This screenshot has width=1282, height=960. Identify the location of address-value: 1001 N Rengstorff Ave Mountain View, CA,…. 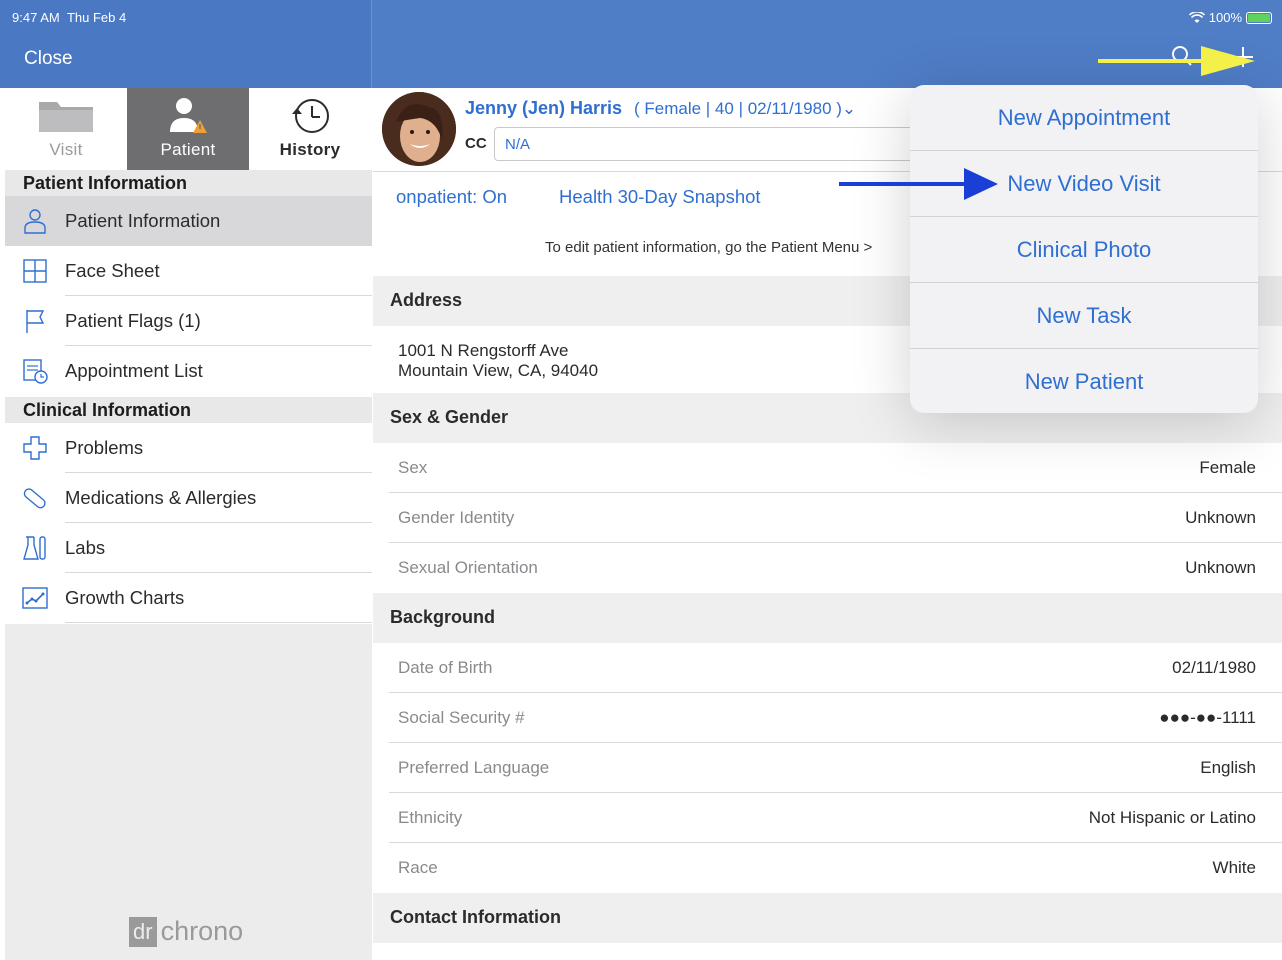
(498, 361).